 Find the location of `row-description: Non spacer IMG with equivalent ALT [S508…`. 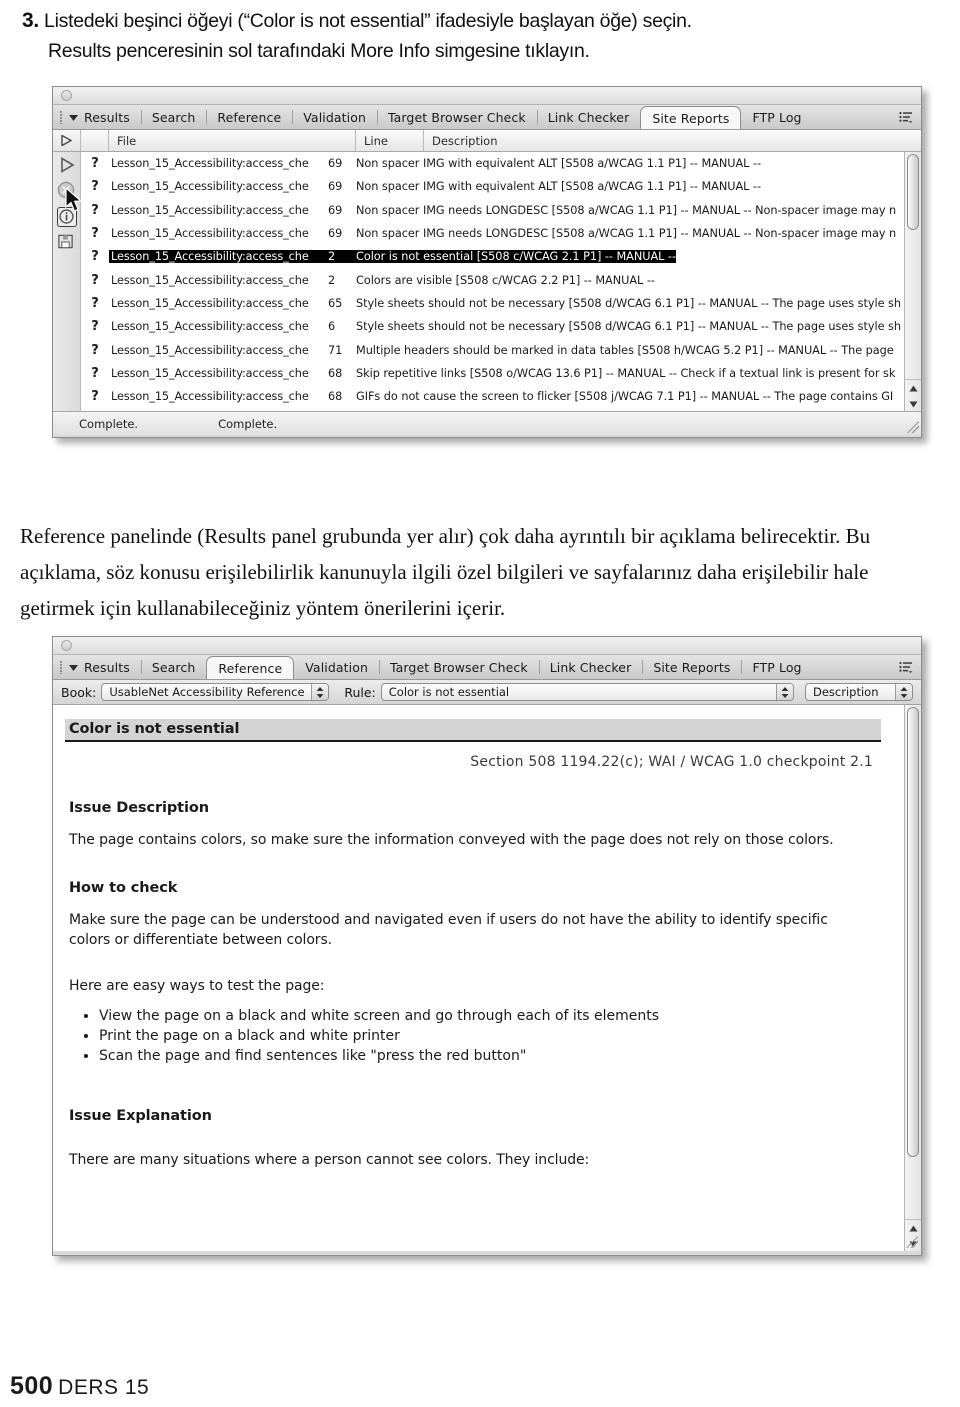

row-description: Non spacer IMG with equivalent ALT [S508… is located at coordinates (558, 187).